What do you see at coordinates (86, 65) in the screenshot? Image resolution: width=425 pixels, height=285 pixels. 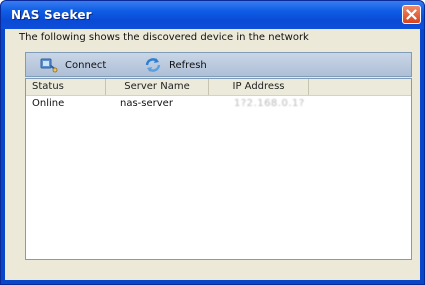 I see `connect-label: Connect` at bounding box center [86, 65].